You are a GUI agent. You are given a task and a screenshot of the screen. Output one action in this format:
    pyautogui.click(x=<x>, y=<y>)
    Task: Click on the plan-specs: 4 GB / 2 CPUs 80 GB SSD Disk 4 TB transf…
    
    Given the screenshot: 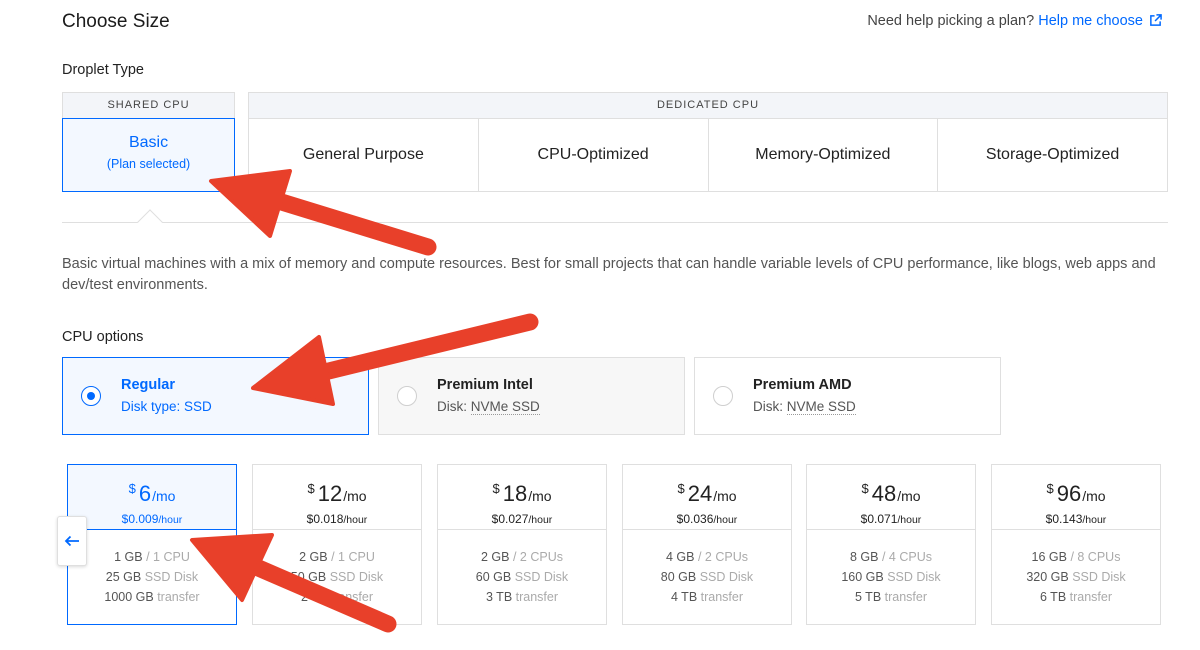 What is the action you would take?
    pyautogui.click(x=707, y=577)
    